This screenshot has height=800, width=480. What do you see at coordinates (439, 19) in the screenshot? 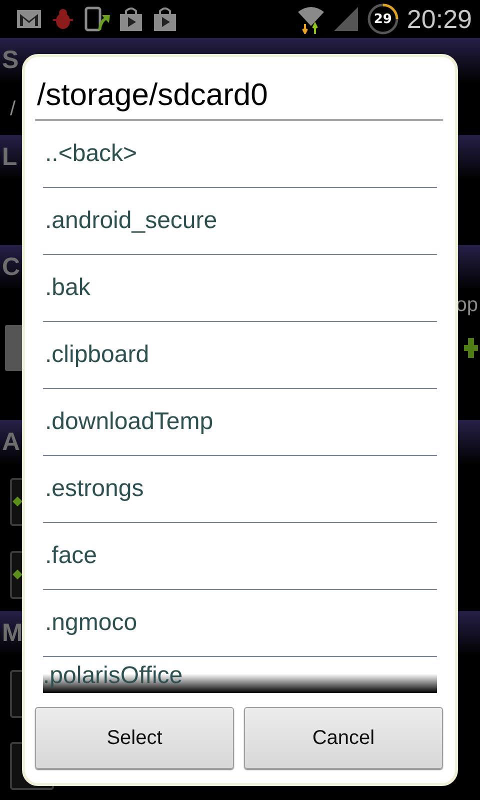
I see `clock-time: 20:29` at bounding box center [439, 19].